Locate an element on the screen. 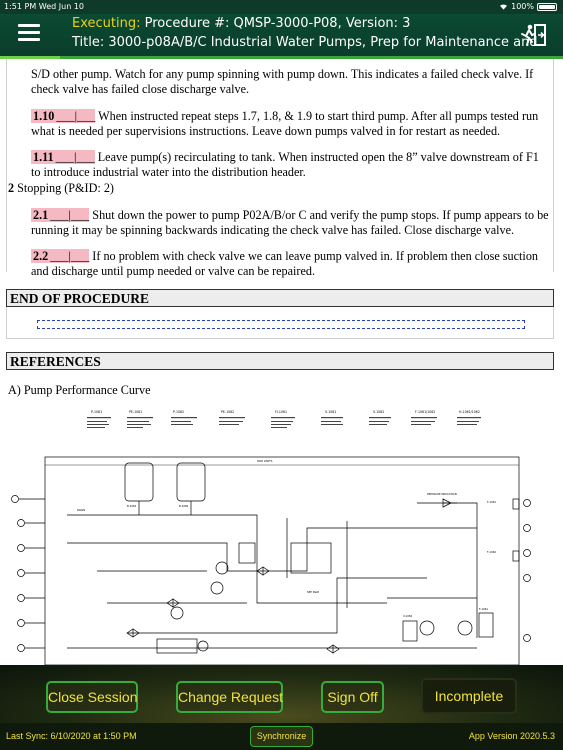  step-number: 1.11 is located at coordinates (43, 157).